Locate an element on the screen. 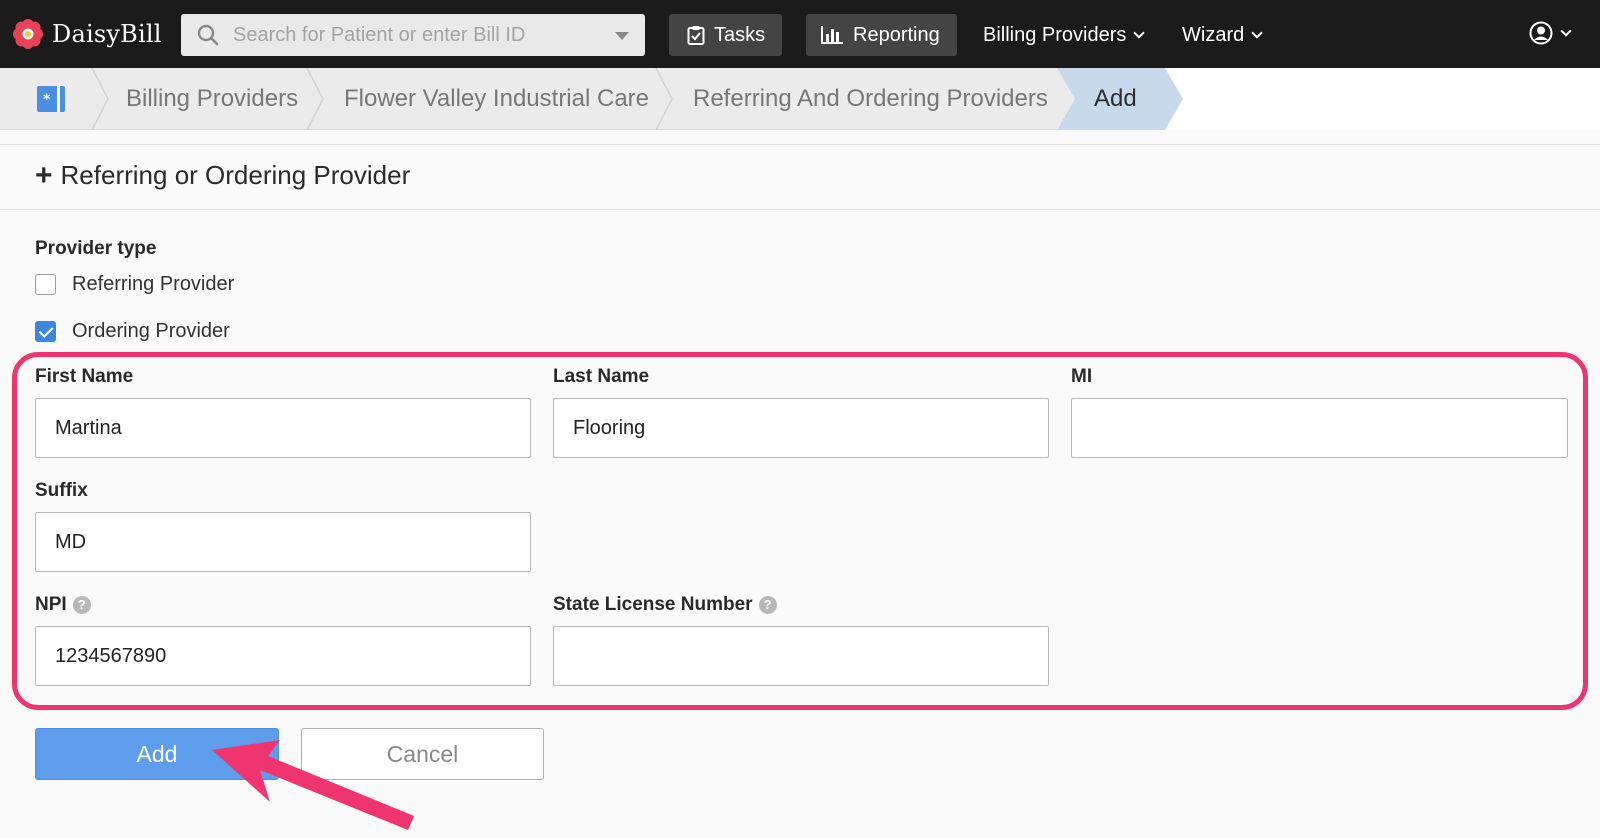 The height and width of the screenshot is (838, 1600). provider-type-label: Provider type is located at coordinates (96, 248).